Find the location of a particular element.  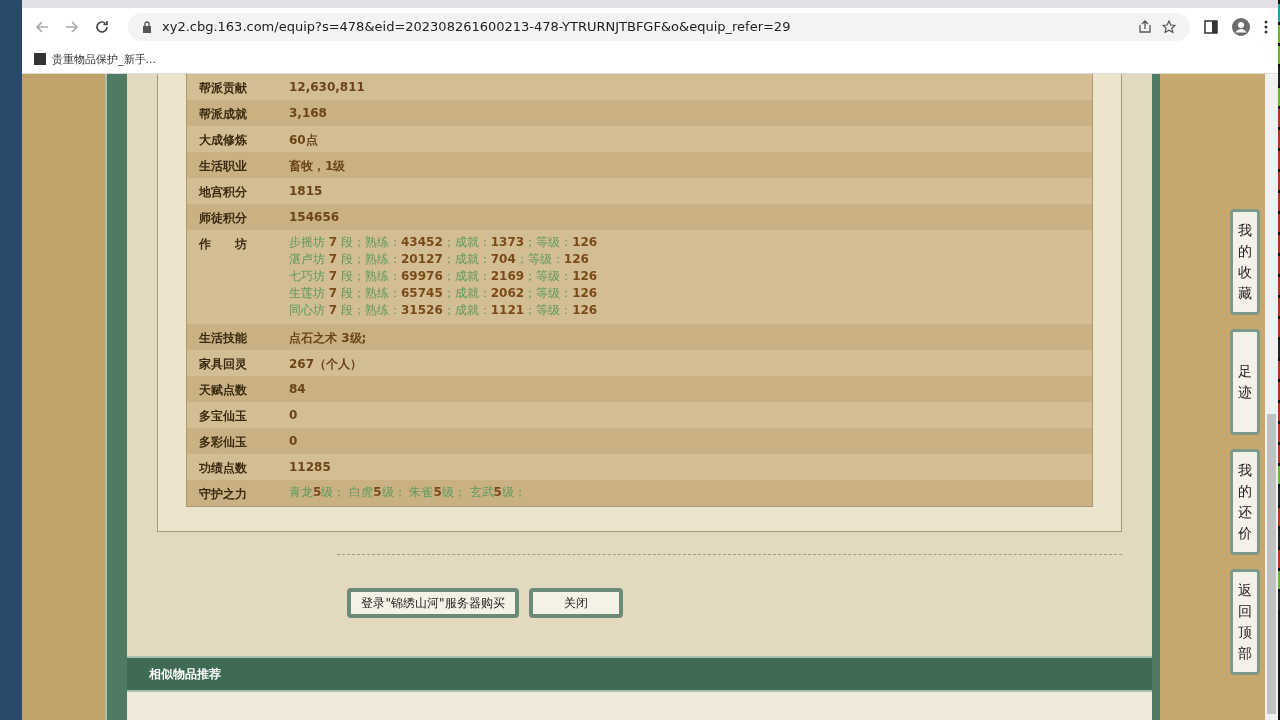

field-label: 地宫积分 is located at coordinates (222, 192).